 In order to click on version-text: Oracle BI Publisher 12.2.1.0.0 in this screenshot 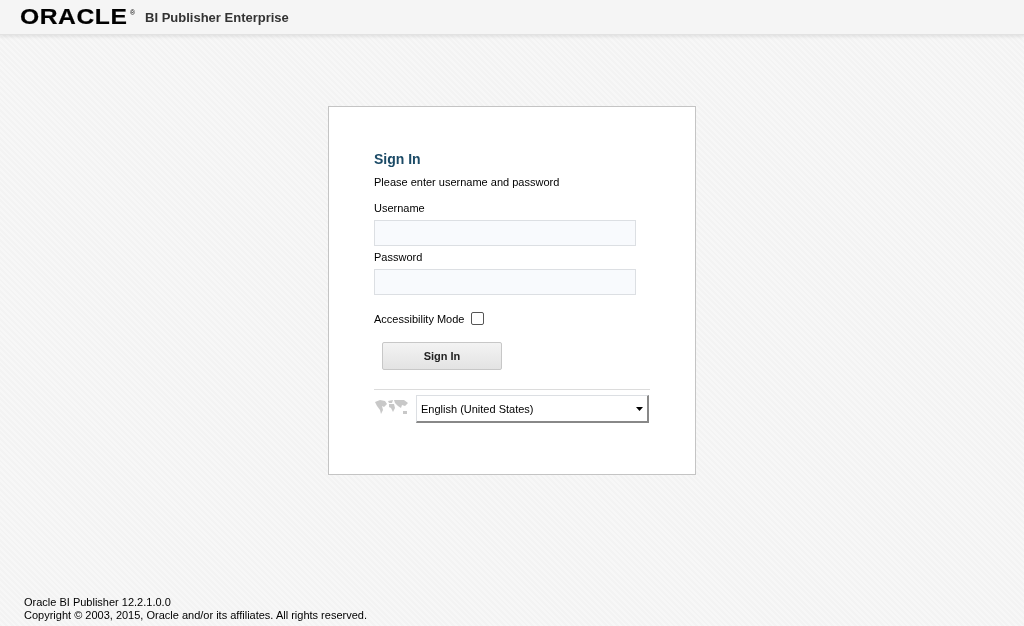, I will do `click(98, 602)`.